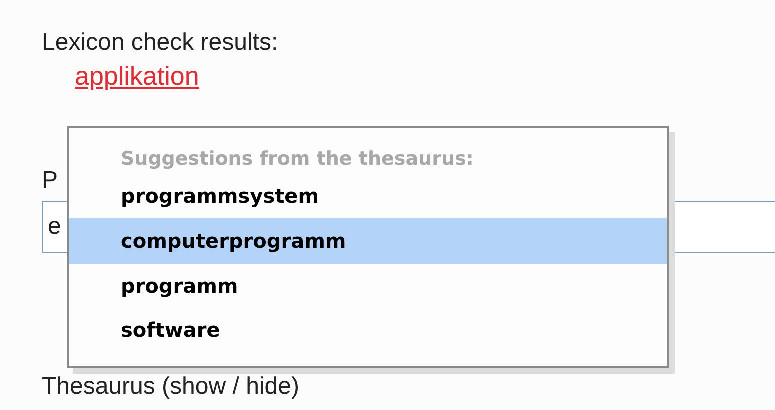  What do you see at coordinates (368, 196) in the screenshot?
I see `suggestion-item: programmsystem` at bounding box center [368, 196].